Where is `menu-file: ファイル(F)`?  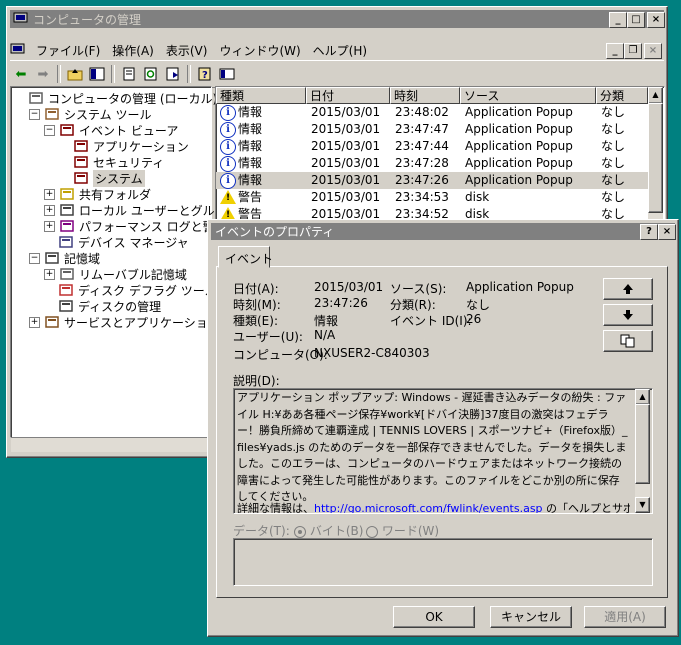
menu-file: ファイル(F) is located at coordinates (68, 50).